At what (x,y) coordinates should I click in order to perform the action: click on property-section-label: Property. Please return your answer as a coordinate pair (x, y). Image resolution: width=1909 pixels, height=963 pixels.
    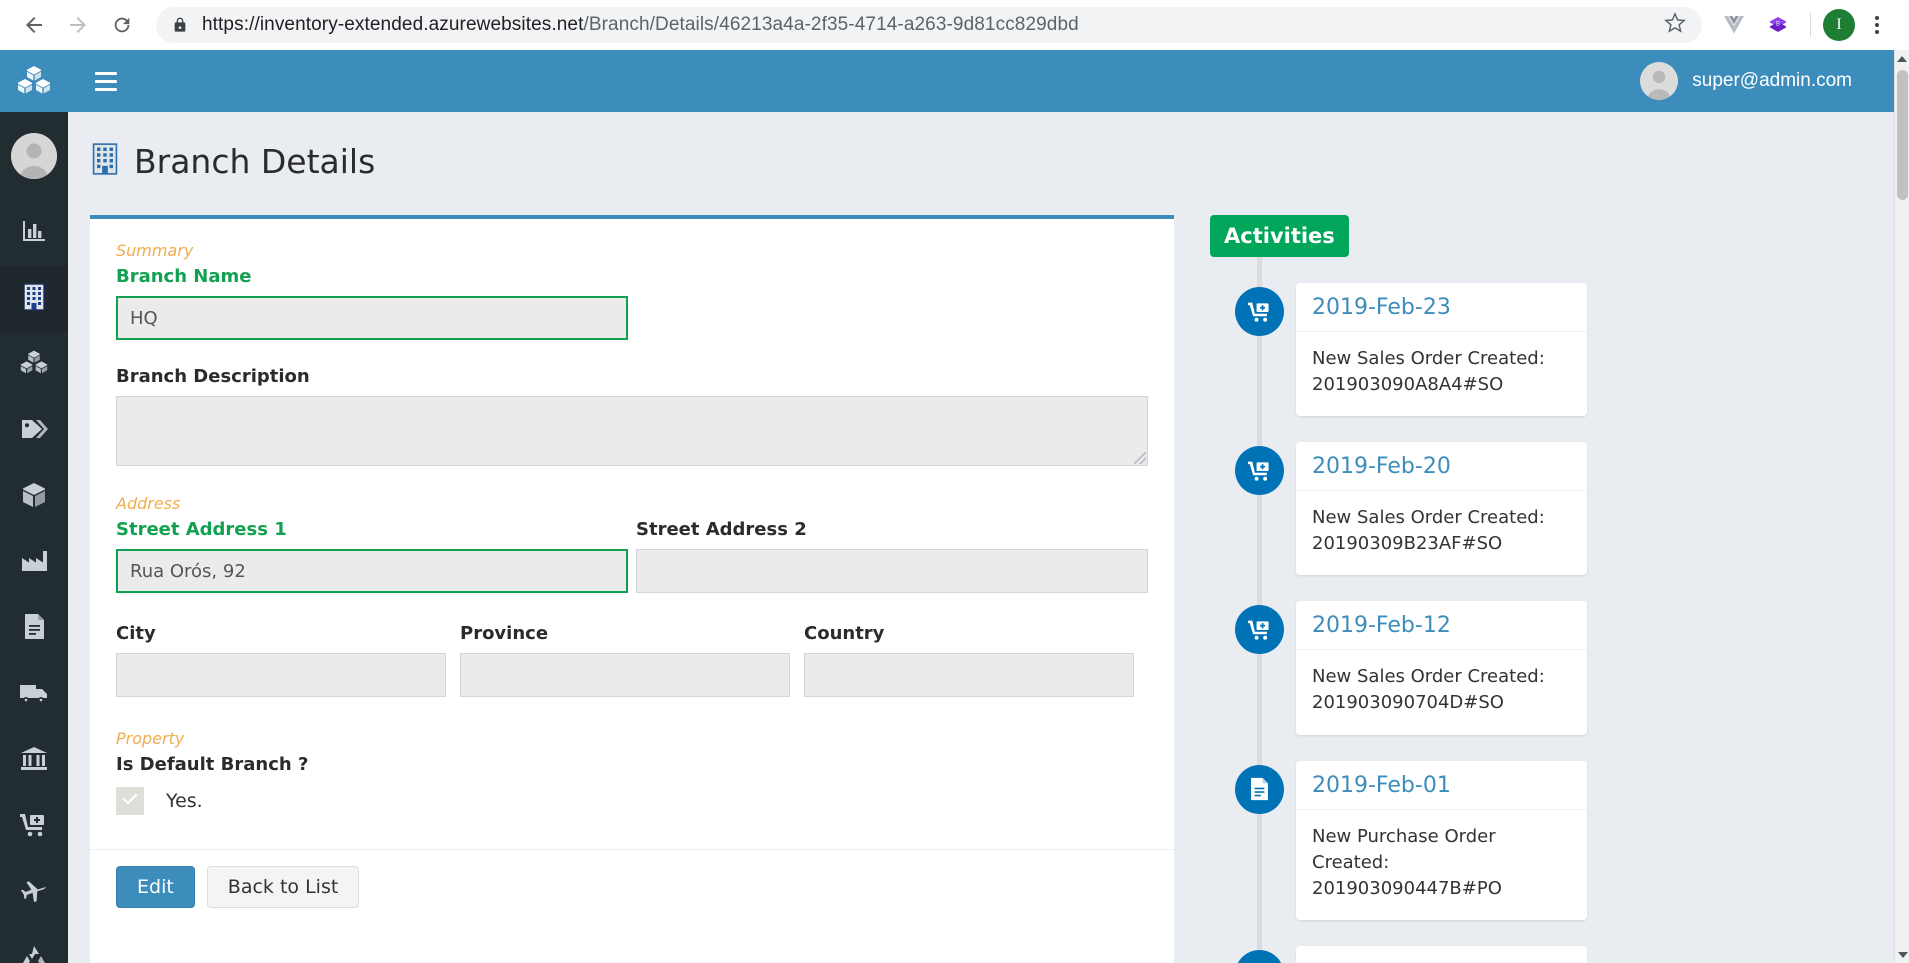
    Looking at the image, I should click on (150, 738).